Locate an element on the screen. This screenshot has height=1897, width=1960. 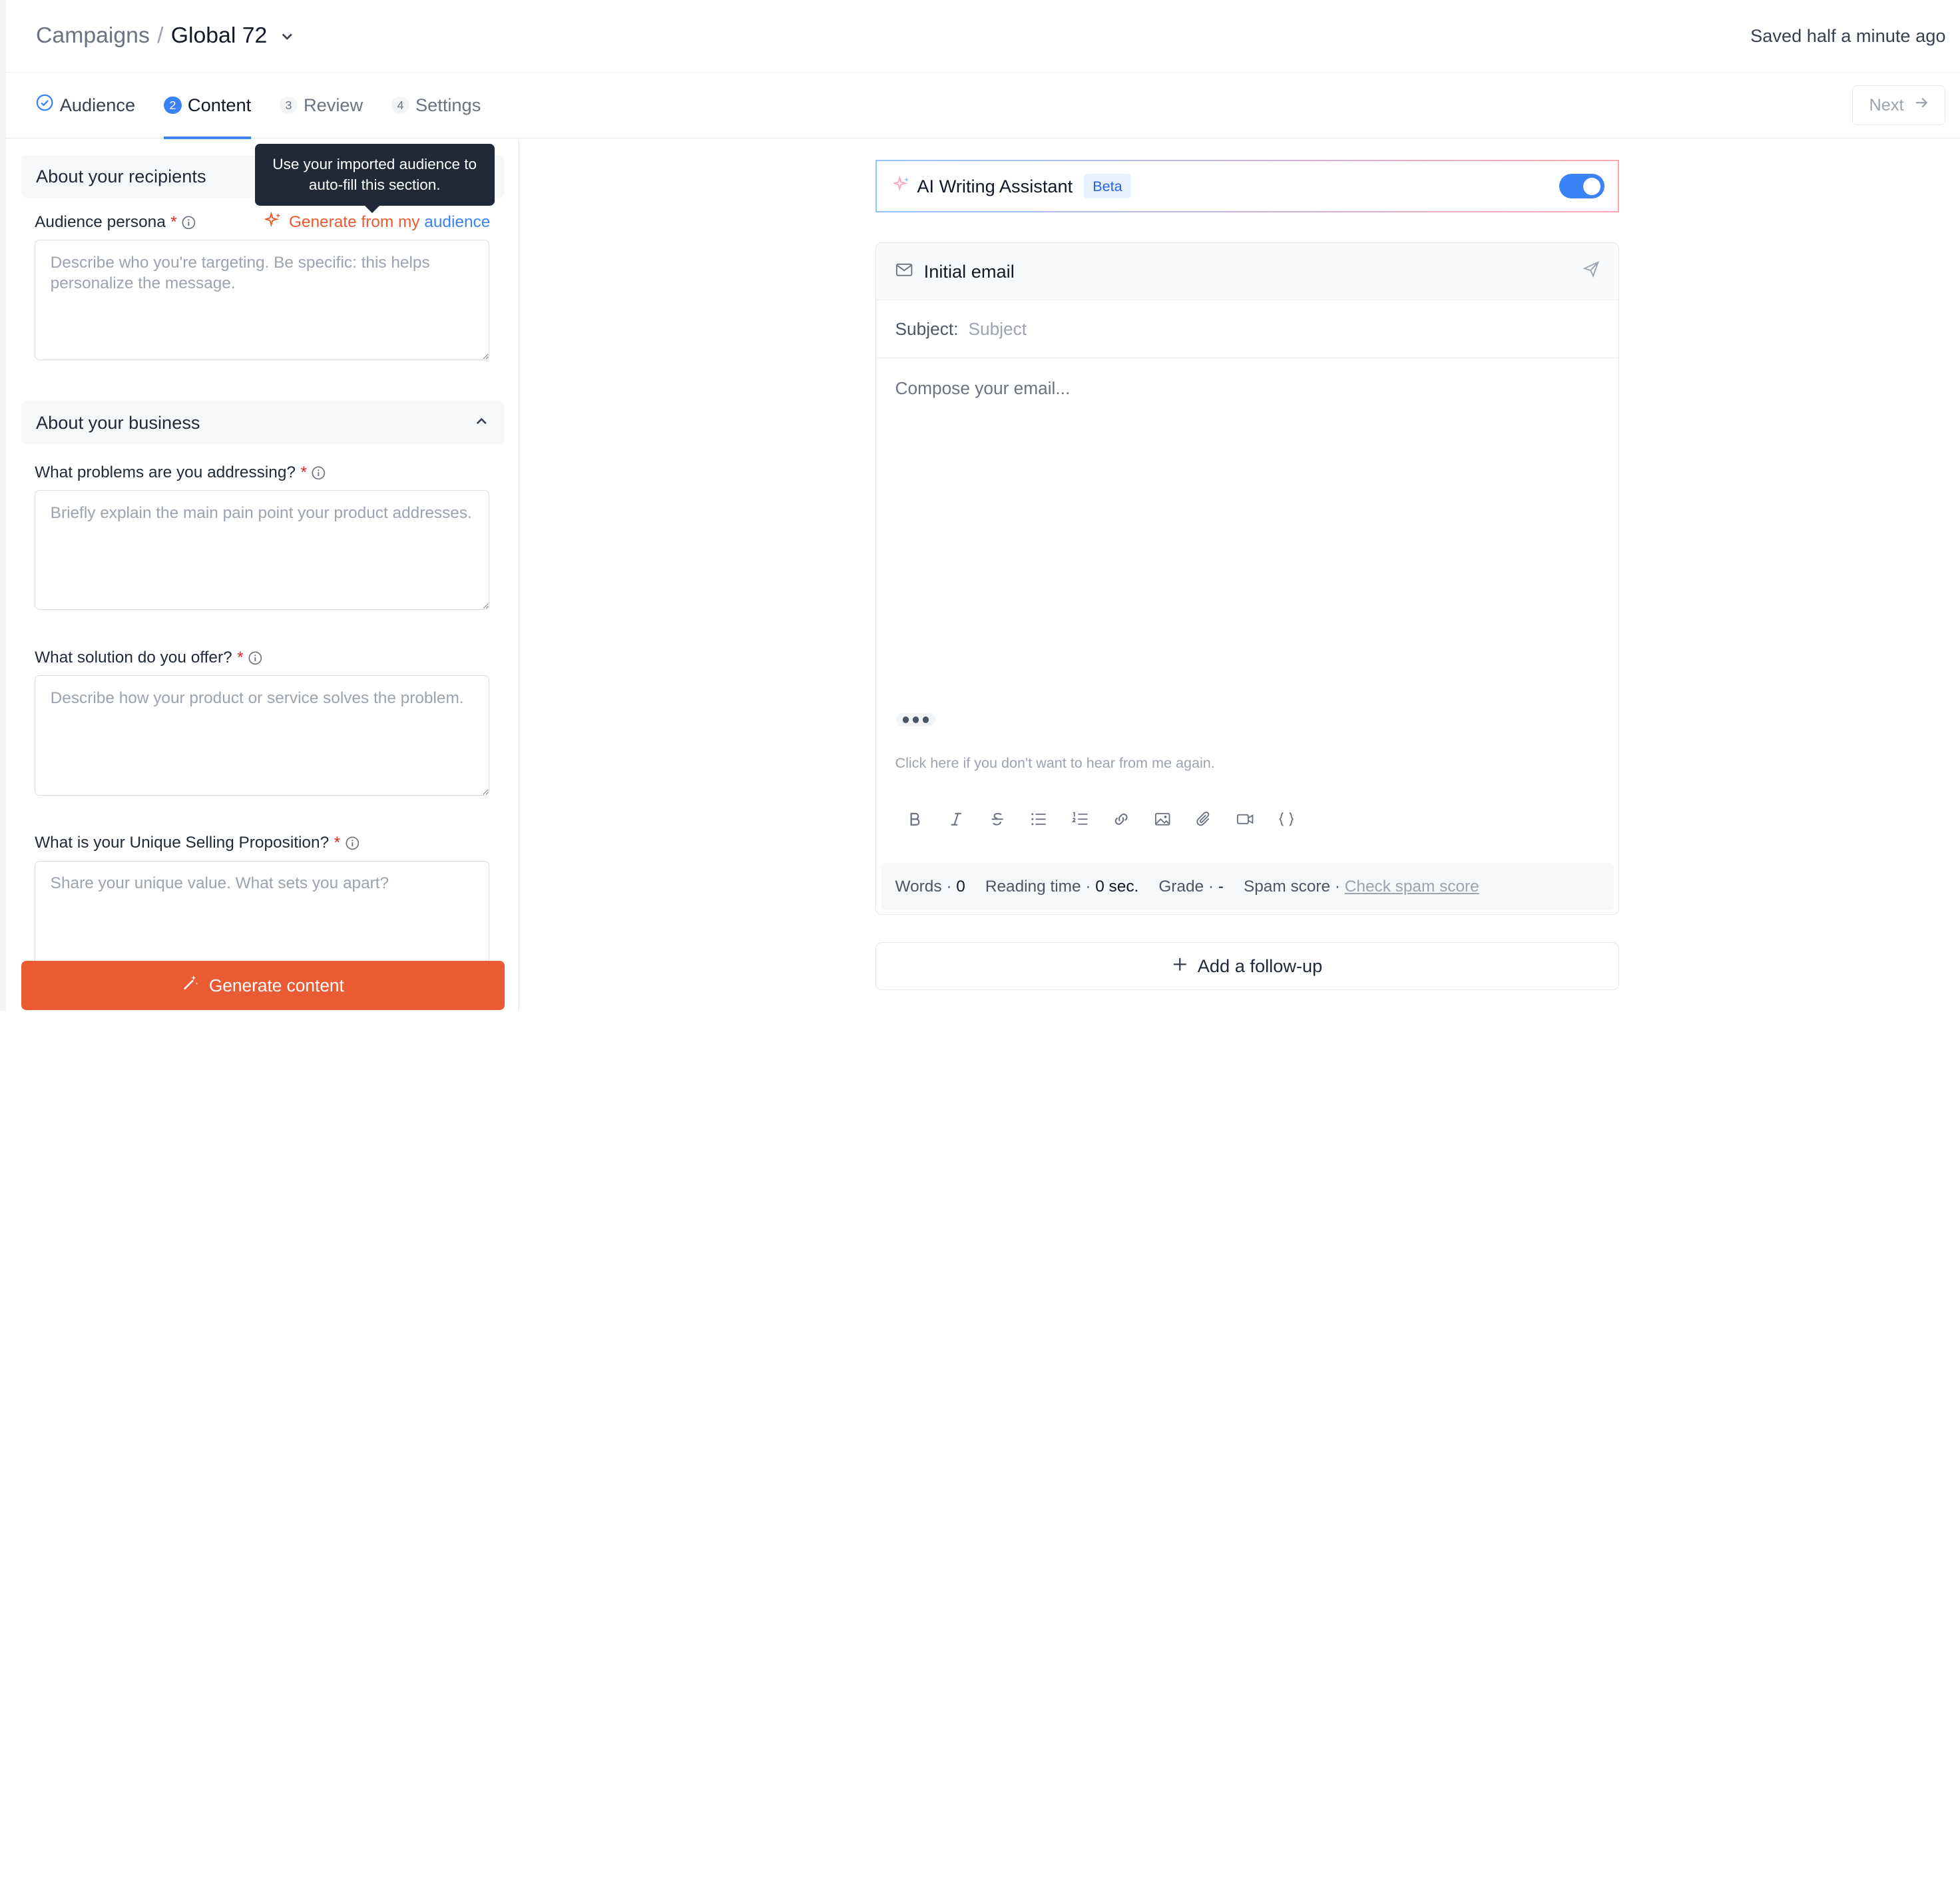
recipients-section-title: About your recipients is located at coordinates (121, 175).